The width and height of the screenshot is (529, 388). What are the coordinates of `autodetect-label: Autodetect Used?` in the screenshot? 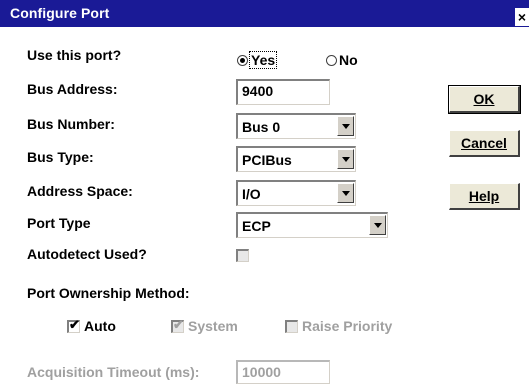 It's located at (87, 254).